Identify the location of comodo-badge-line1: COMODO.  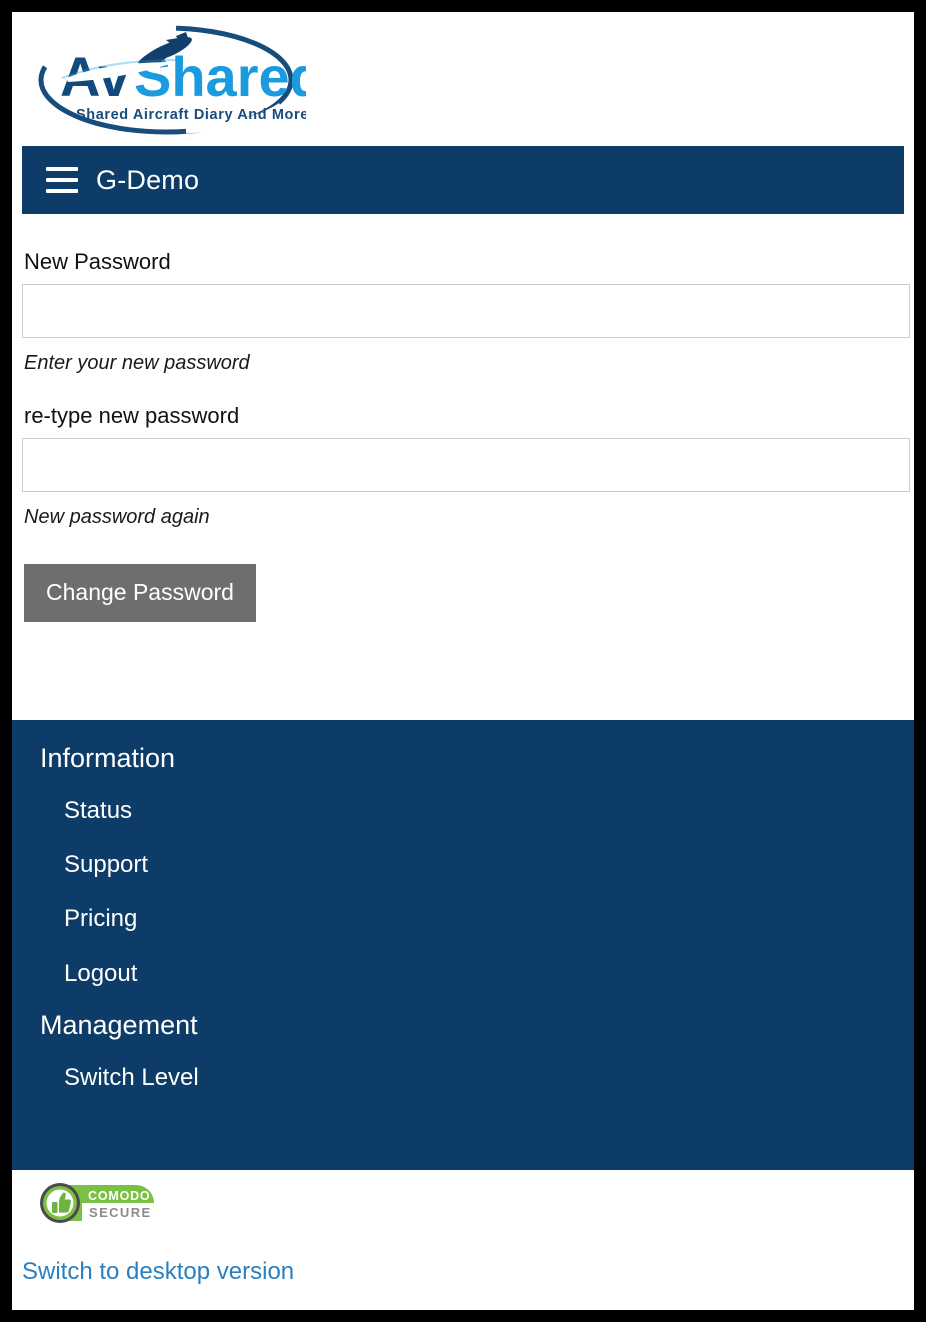
(119, 1196).